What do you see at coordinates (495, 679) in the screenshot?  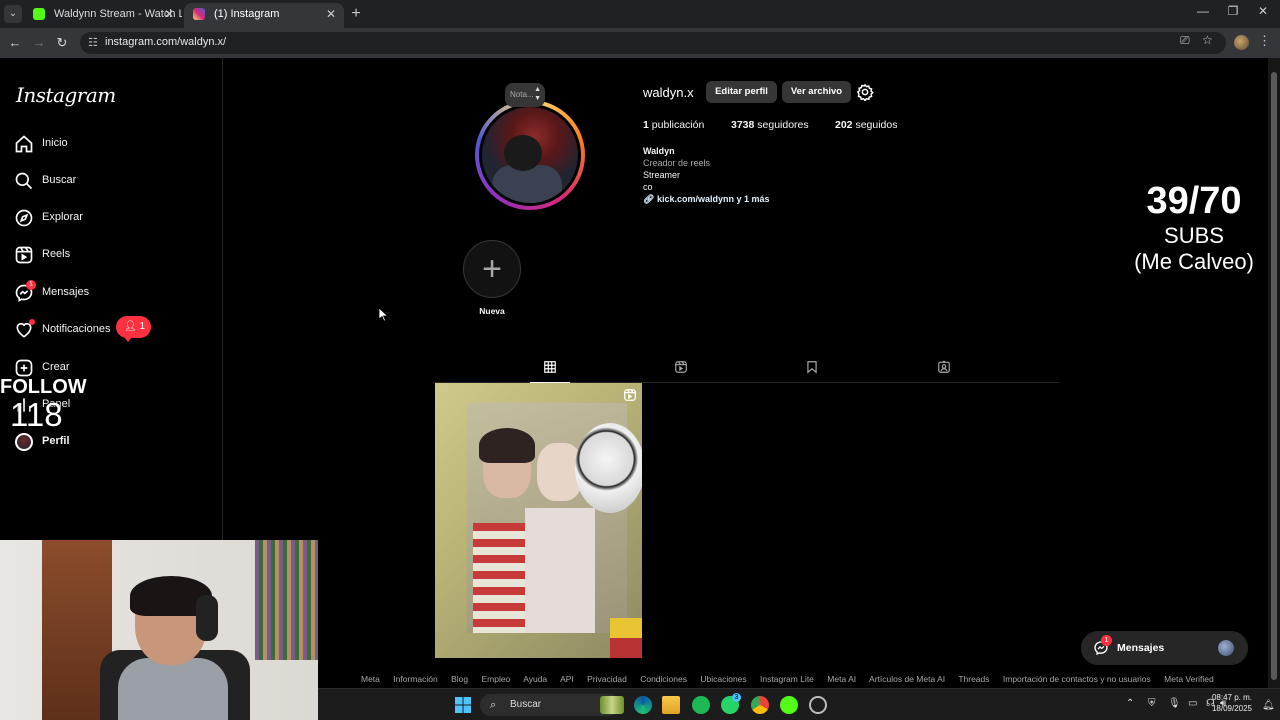 I see `footer-link: Empleo` at bounding box center [495, 679].